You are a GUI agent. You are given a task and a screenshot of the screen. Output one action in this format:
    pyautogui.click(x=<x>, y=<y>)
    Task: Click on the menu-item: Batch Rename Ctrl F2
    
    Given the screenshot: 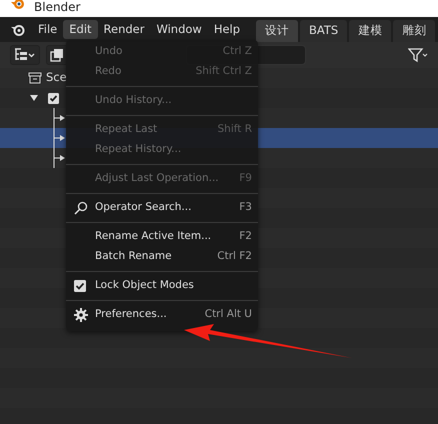 What is the action you would take?
    pyautogui.click(x=162, y=257)
    